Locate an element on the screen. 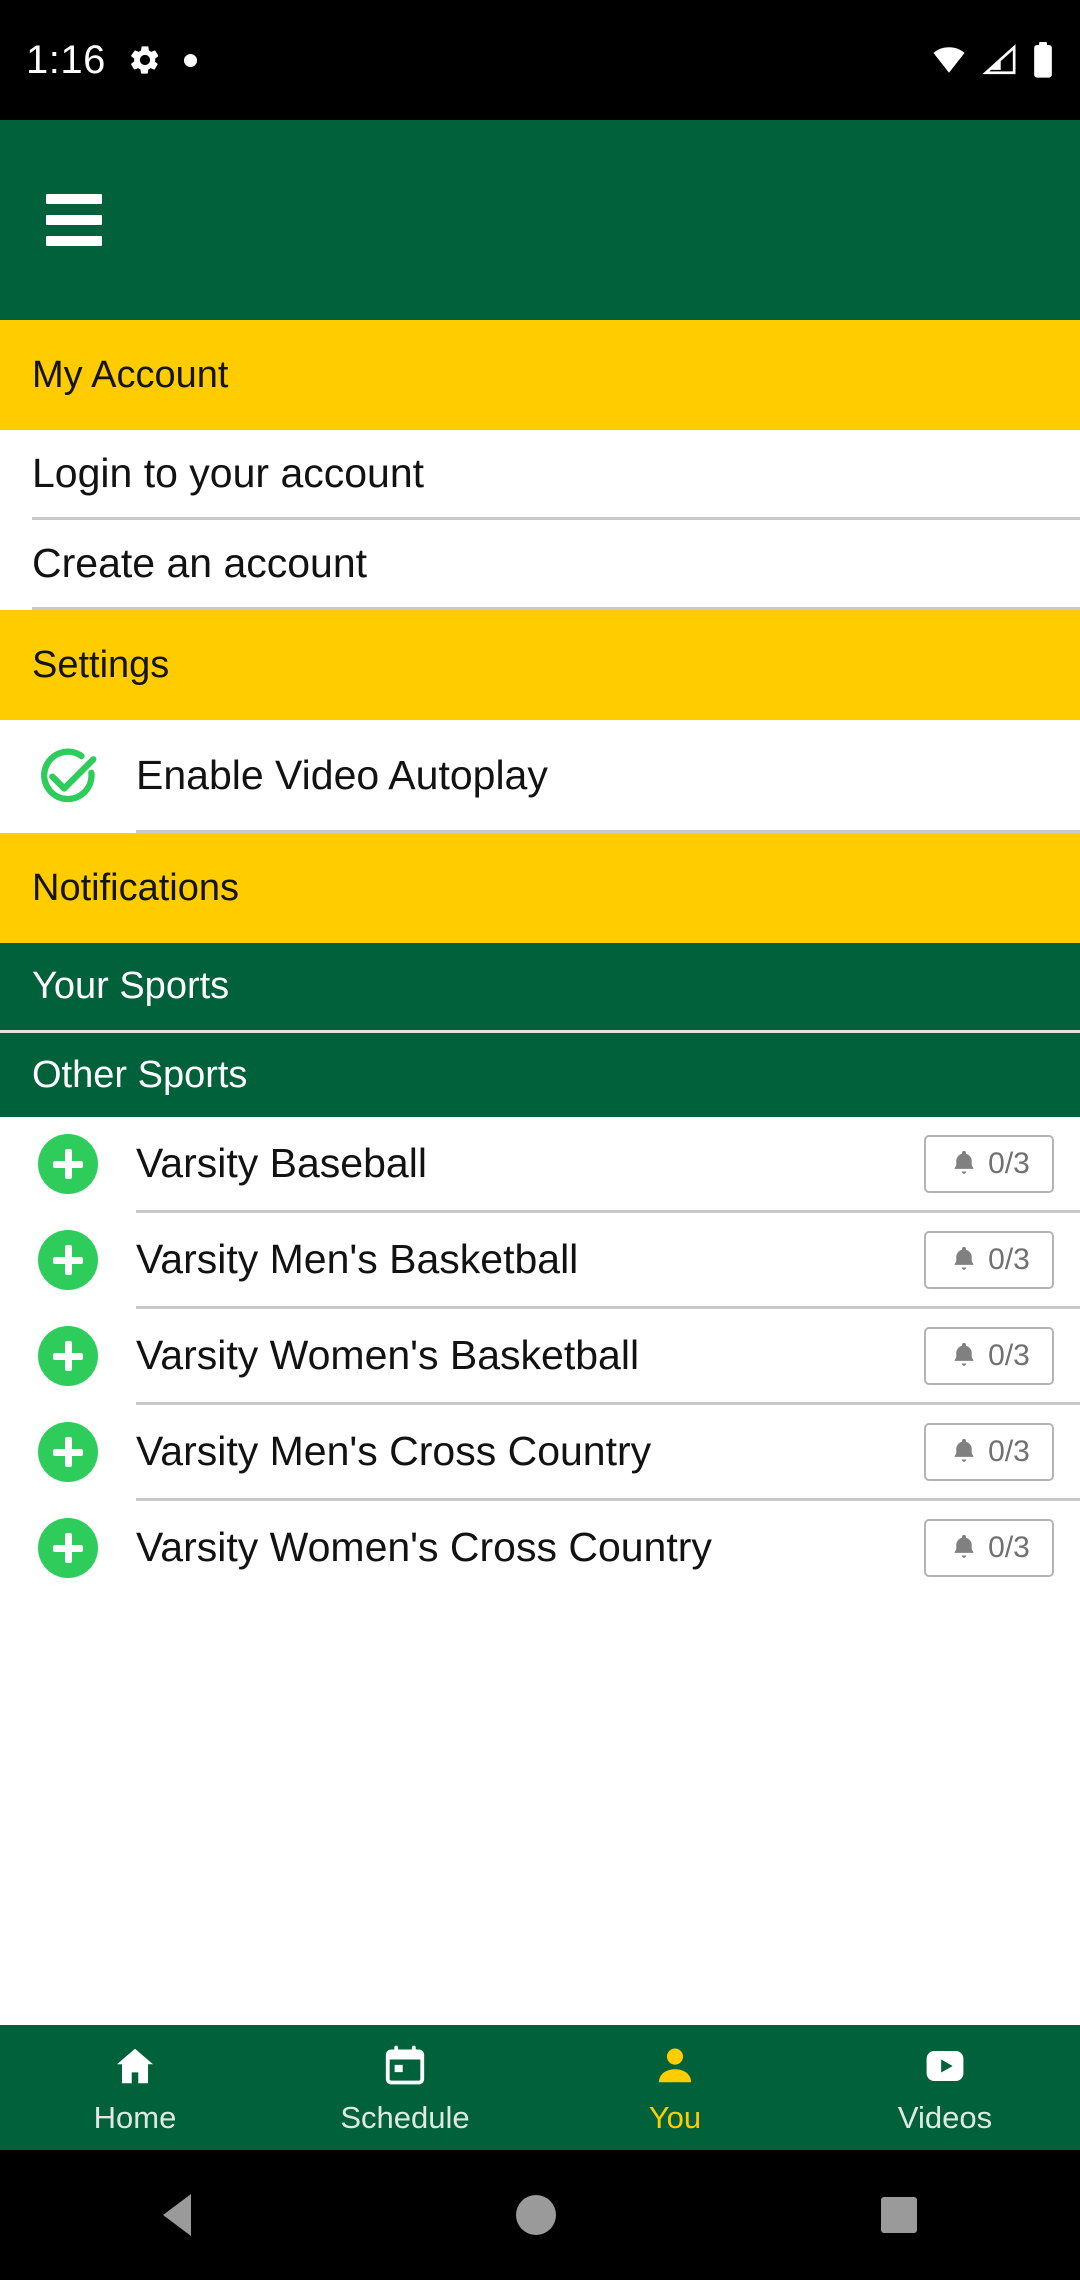  menu-item-create-account: Create an account is located at coordinates (540, 563).